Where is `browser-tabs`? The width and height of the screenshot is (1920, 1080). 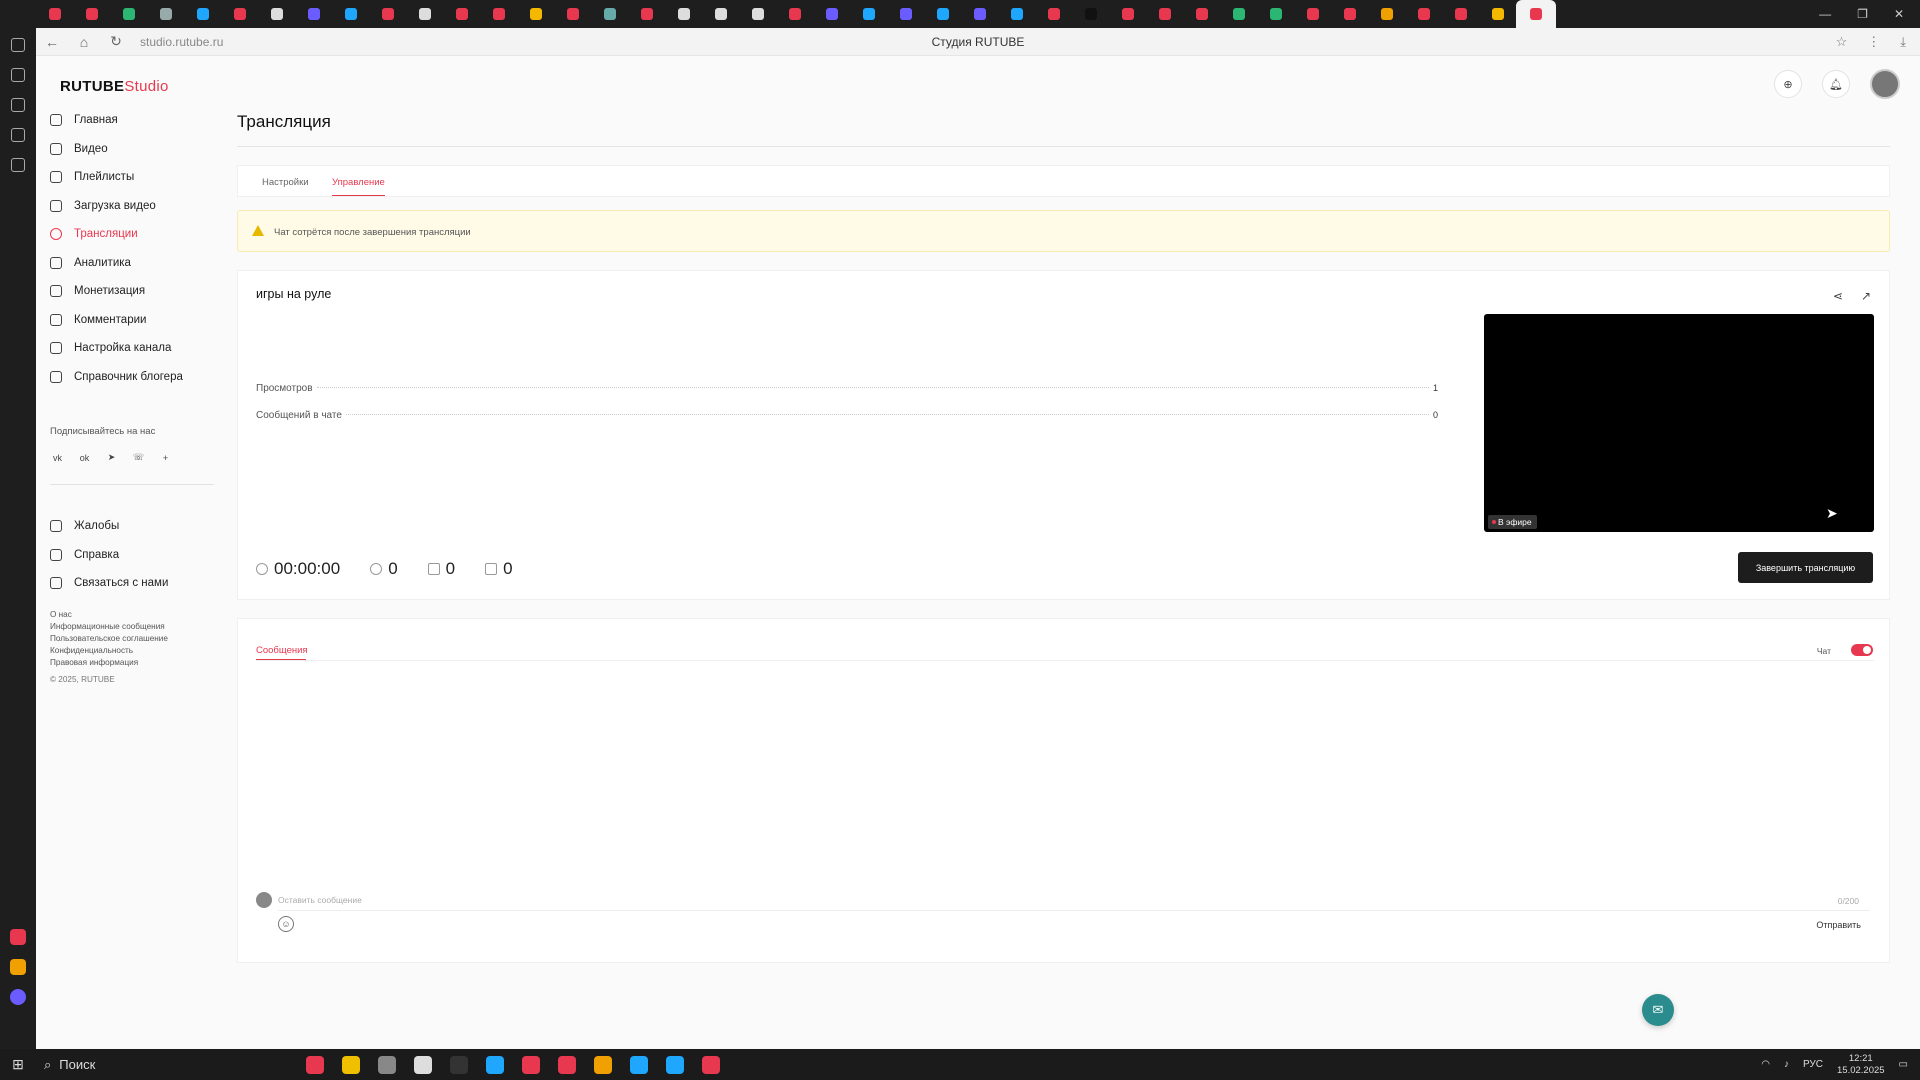
browser-tabs is located at coordinates (909, 14).